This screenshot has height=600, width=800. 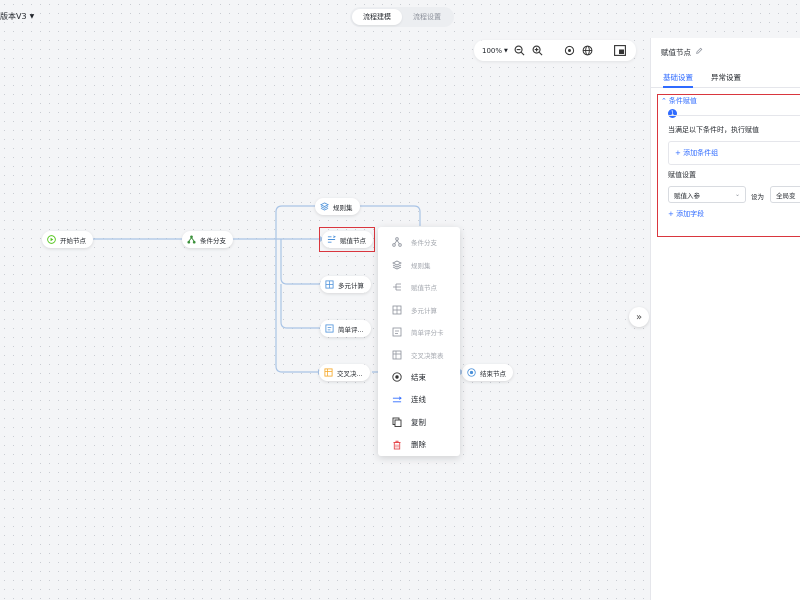 What do you see at coordinates (427, 333) in the screenshot?
I see `menu-item-label: 简单评分卡` at bounding box center [427, 333].